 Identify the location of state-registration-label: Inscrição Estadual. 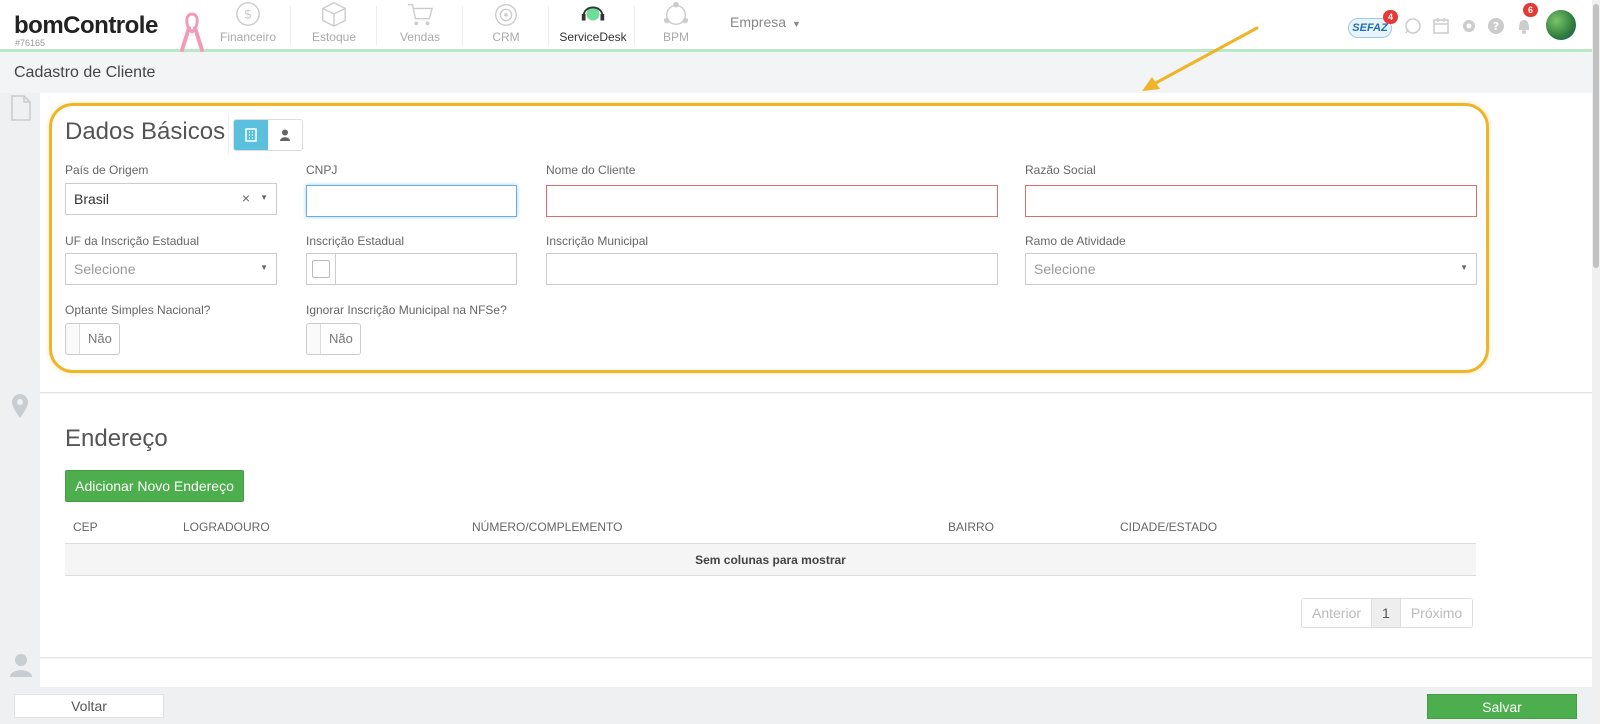
(355, 241).